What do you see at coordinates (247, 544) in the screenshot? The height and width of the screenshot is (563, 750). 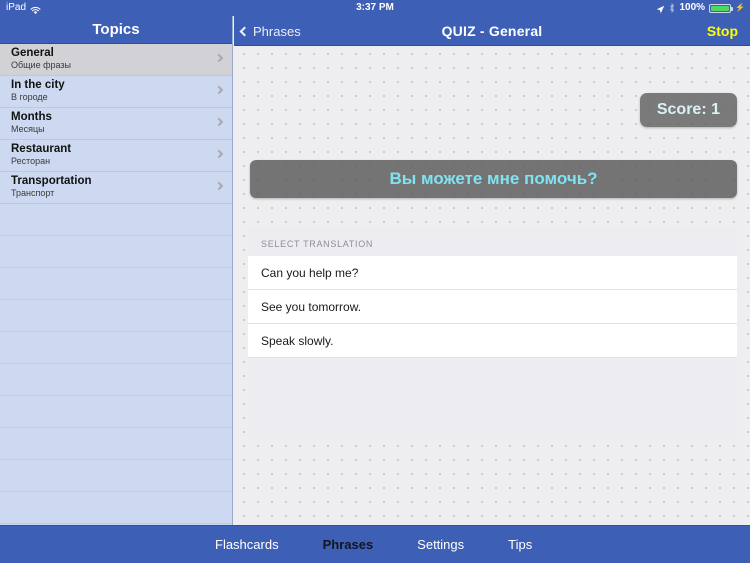 I see `tab-flashcards: Flashcards` at bounding box center [247, 544].